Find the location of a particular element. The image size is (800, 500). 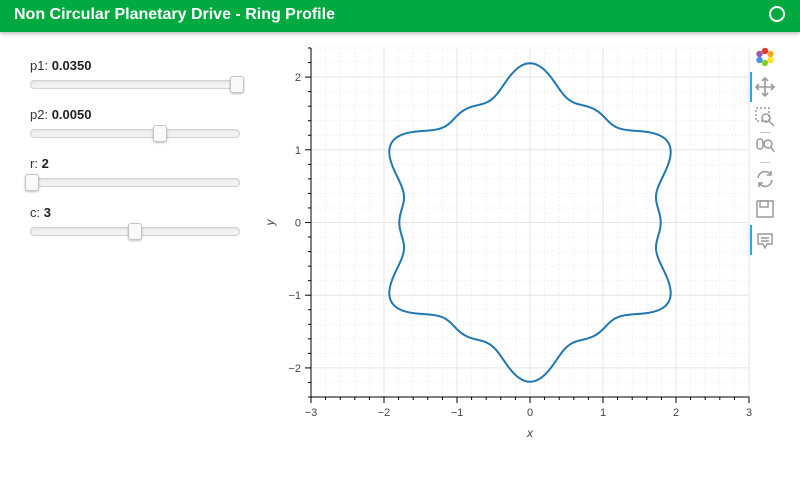

x-tick-label: −3 is located at coordinates (311, 413).